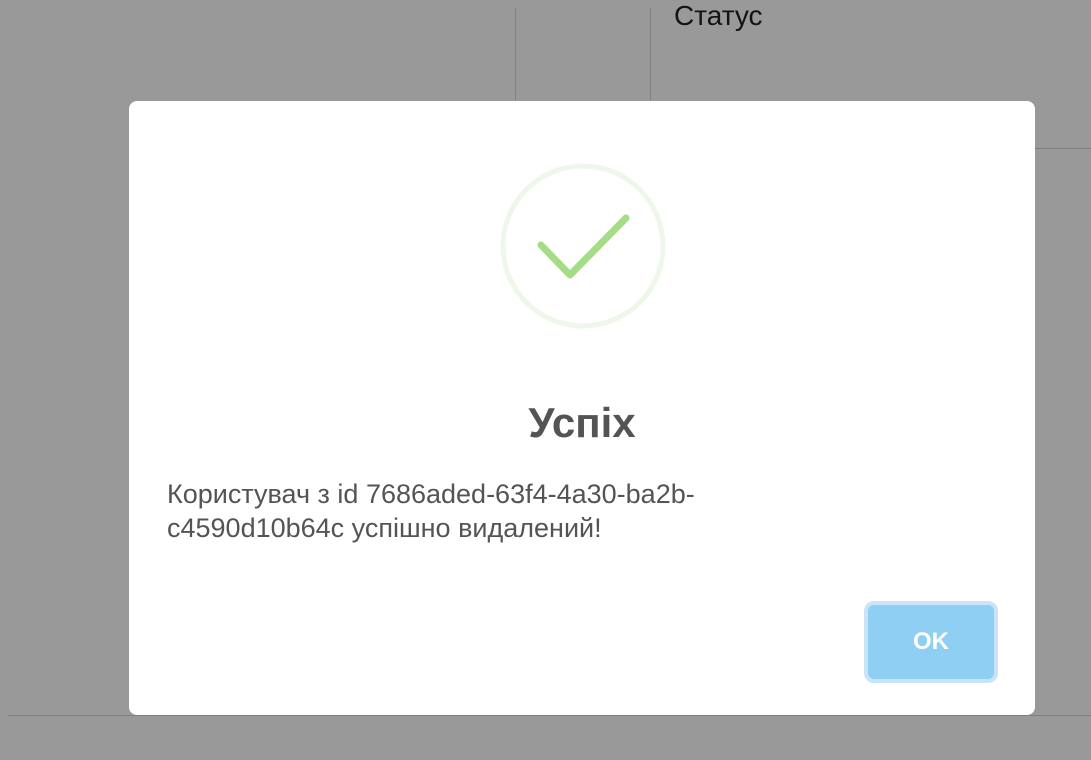 This screenshot has width=1091, height=760. I want to click on check-icon, so click(583, 246).